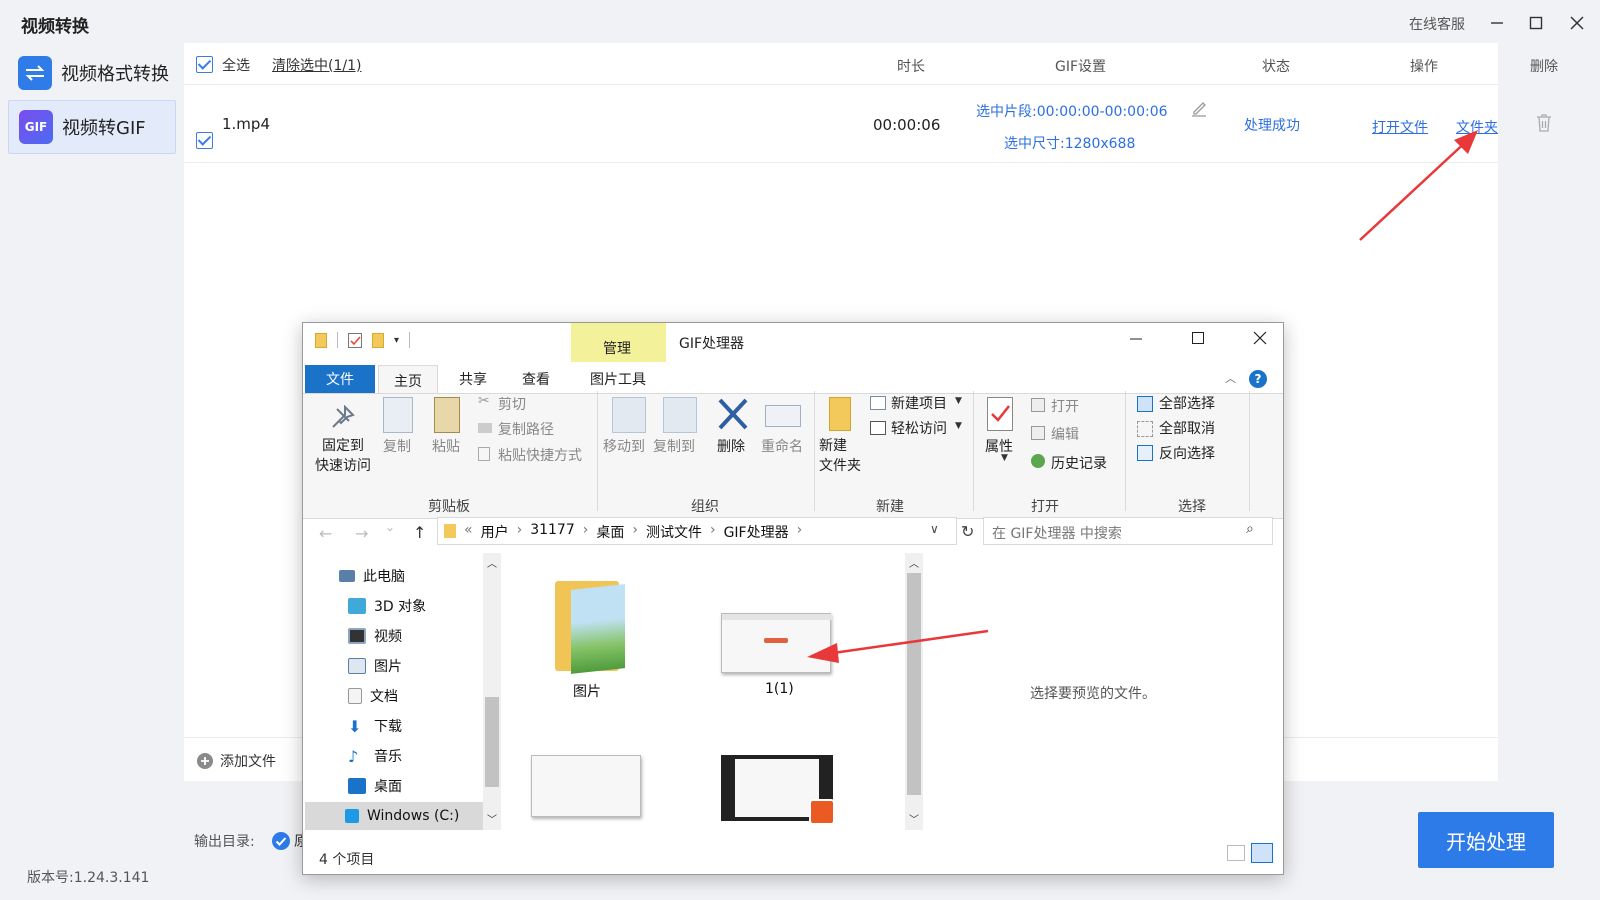  Describe the element at coordinates (384, 697) in the screenshot. I see `nav-label: 文档` at that location.